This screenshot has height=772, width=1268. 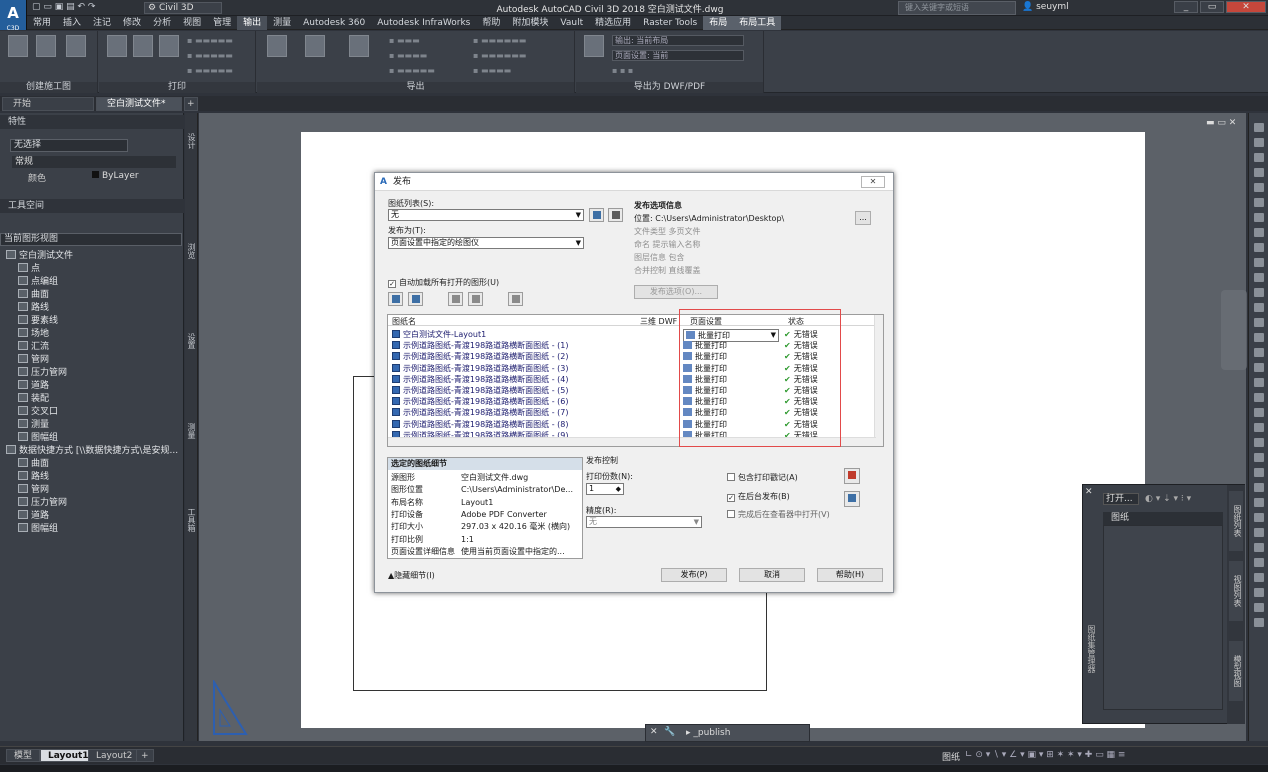 I want to click on ribbon-tab: 管理, so click(x=222, y=23).